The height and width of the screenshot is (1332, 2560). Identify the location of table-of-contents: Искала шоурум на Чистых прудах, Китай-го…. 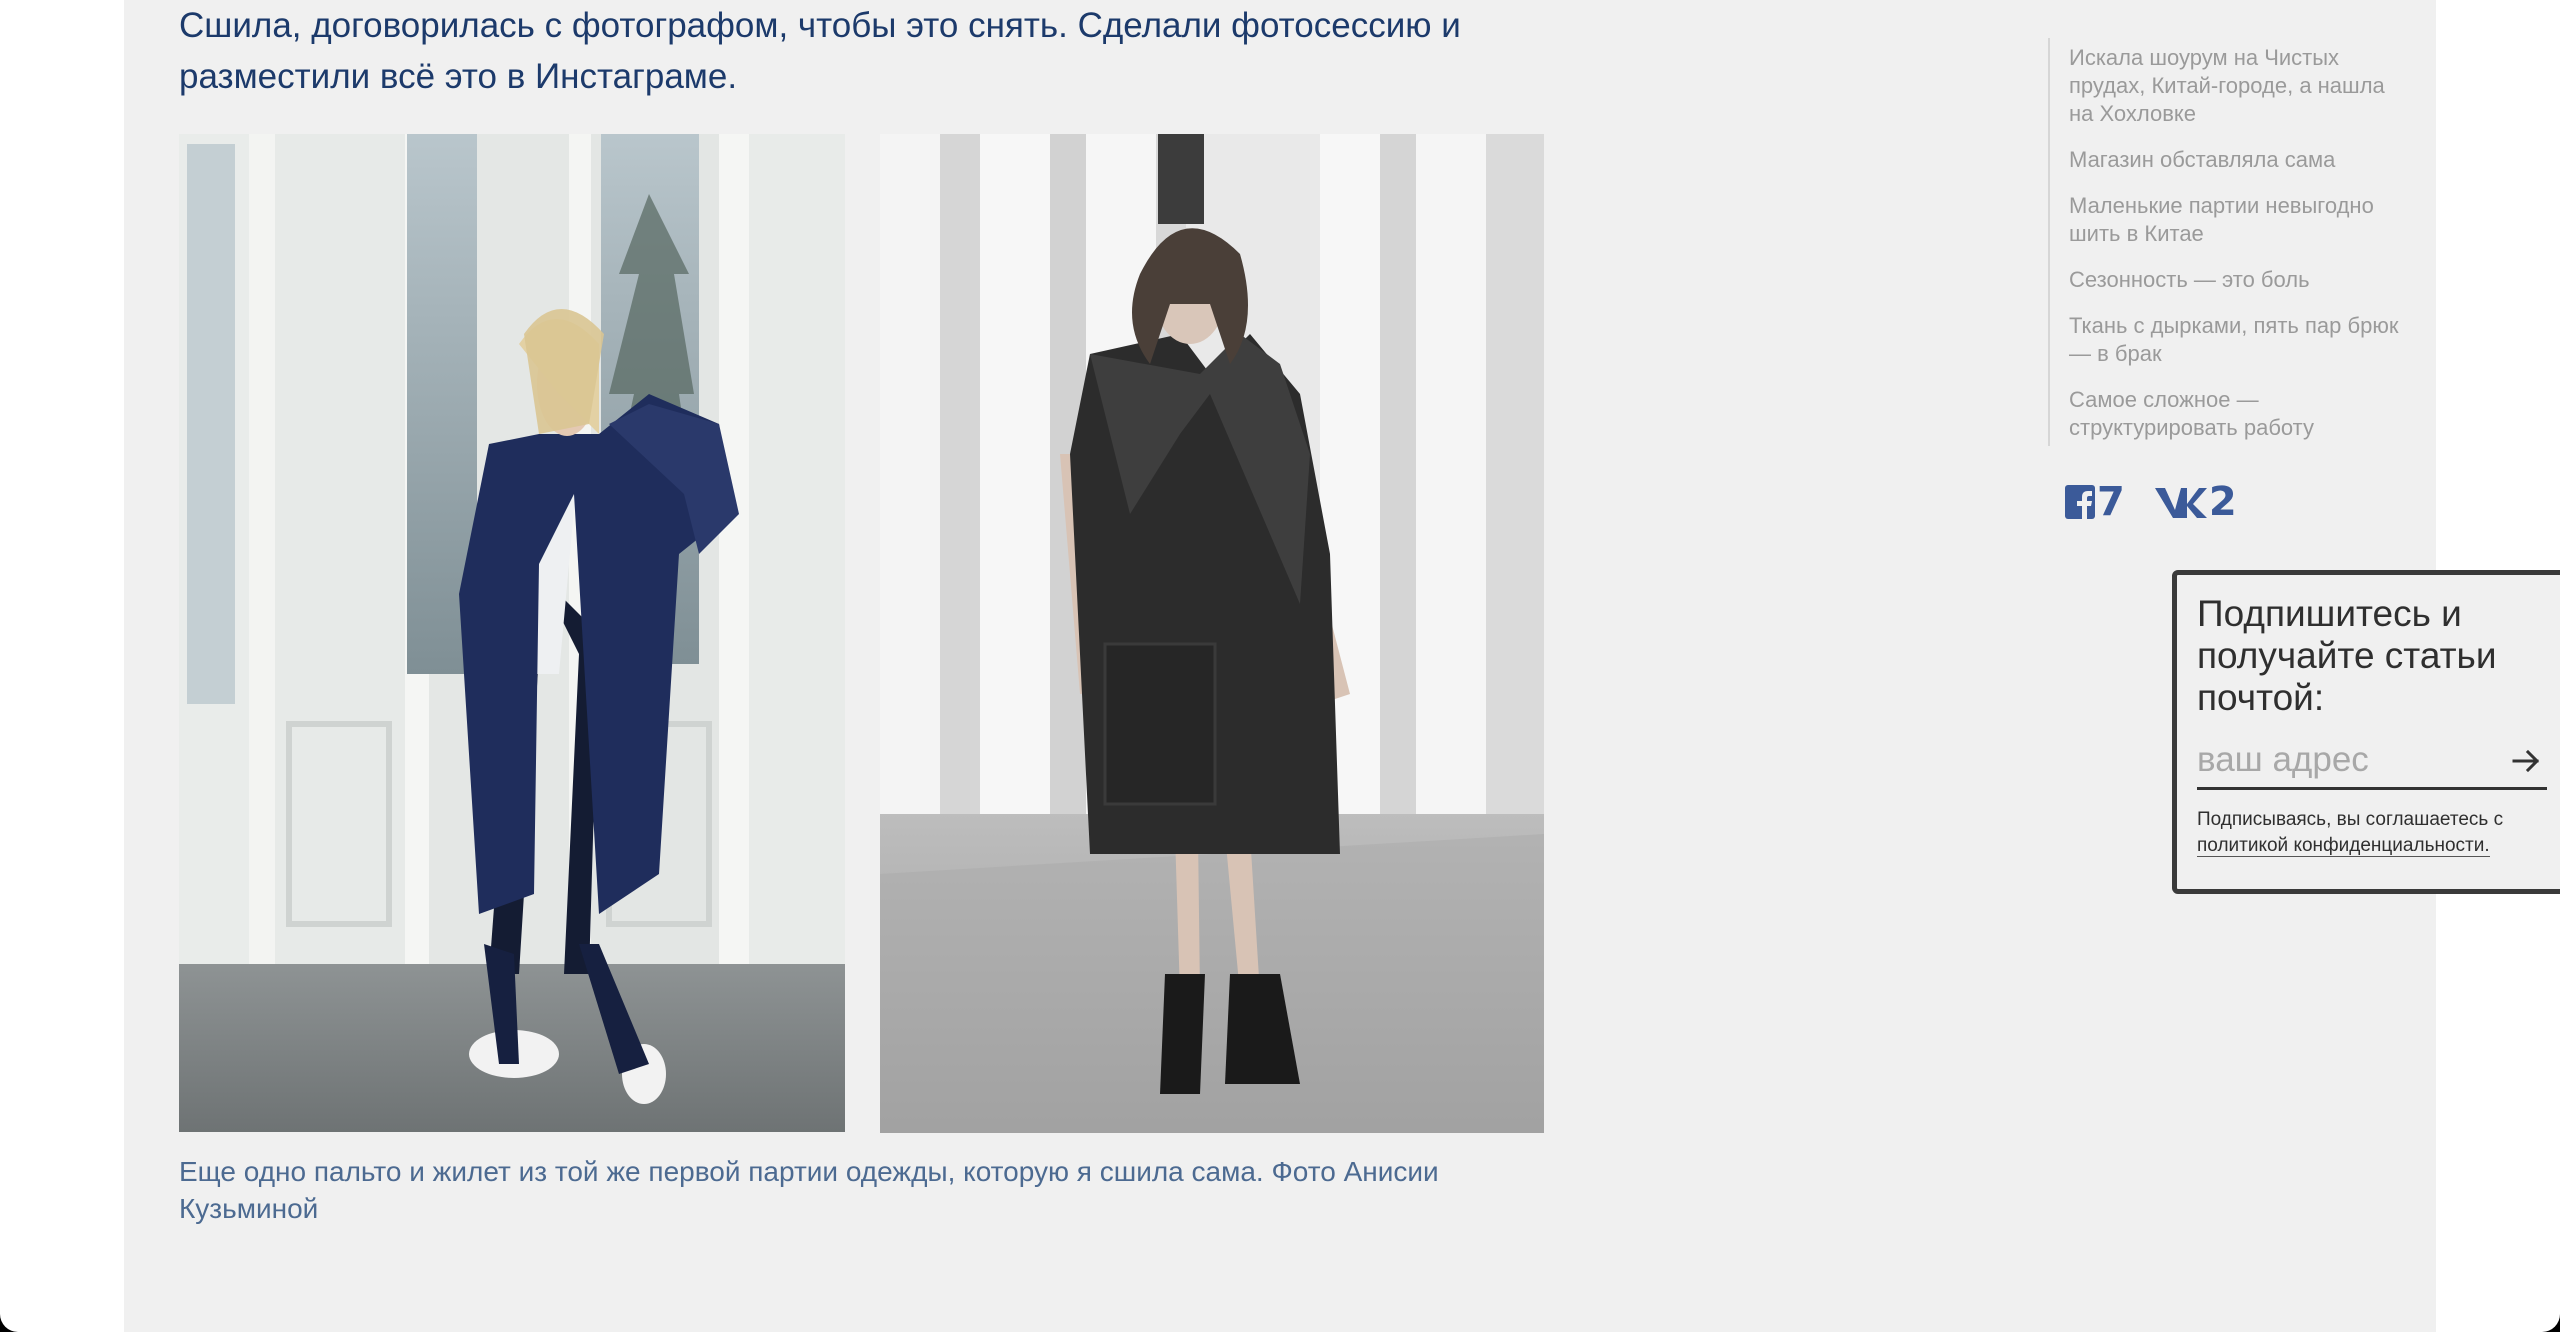
(2223, 242).